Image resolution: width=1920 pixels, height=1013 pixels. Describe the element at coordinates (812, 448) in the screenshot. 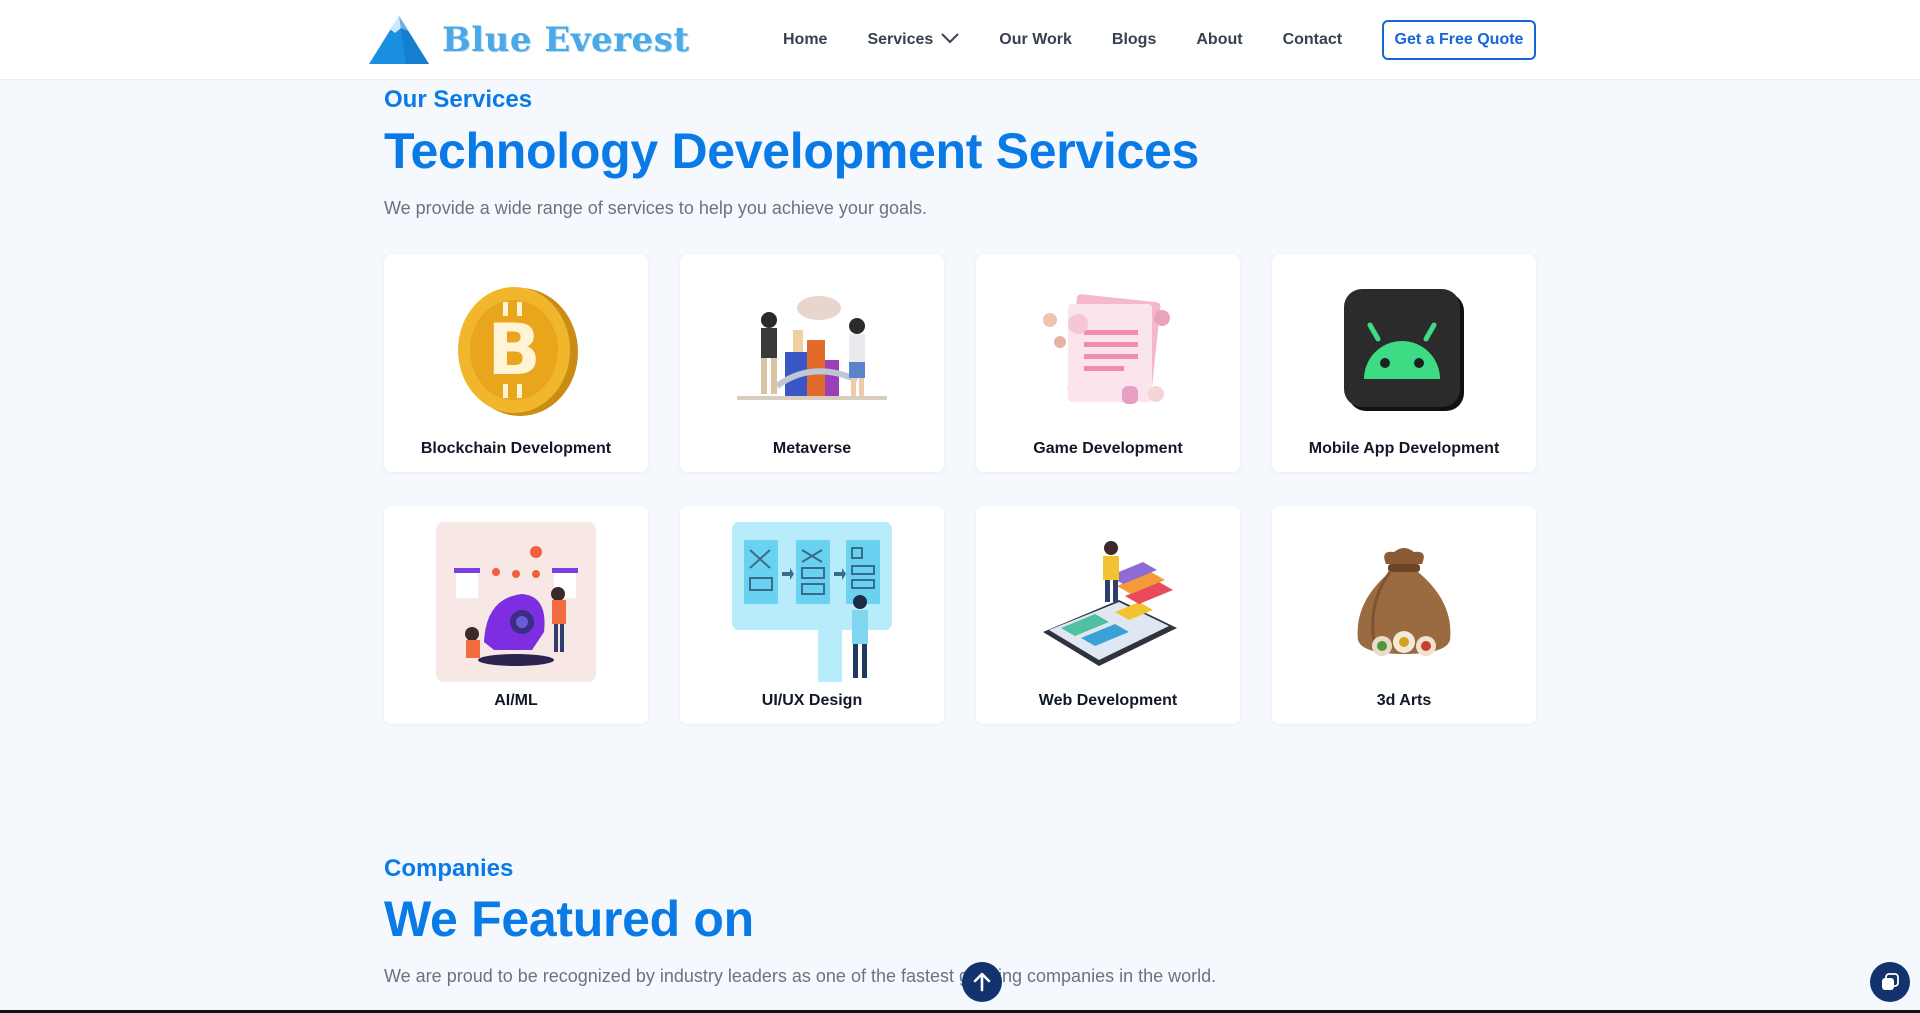

I see `service-card-label: Metaverse` at that location.